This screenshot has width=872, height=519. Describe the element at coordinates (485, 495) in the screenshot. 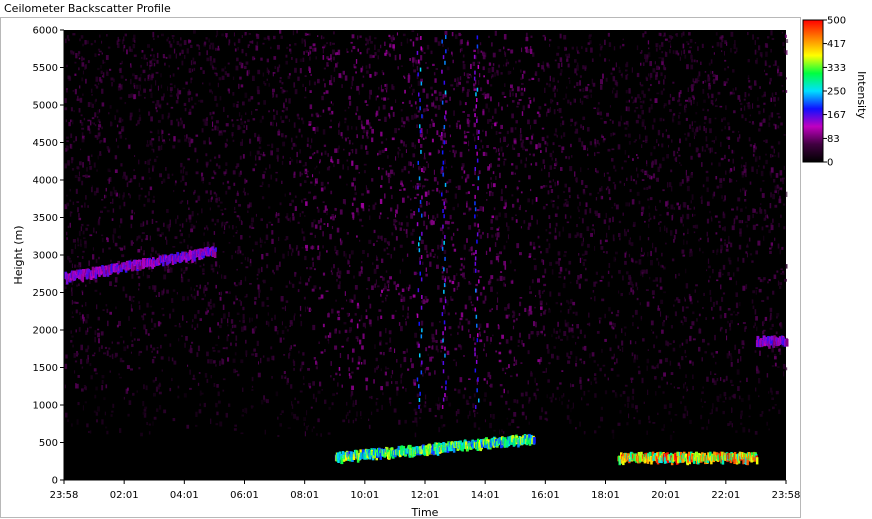

I see `x-tick-label: 14:01` at that location.